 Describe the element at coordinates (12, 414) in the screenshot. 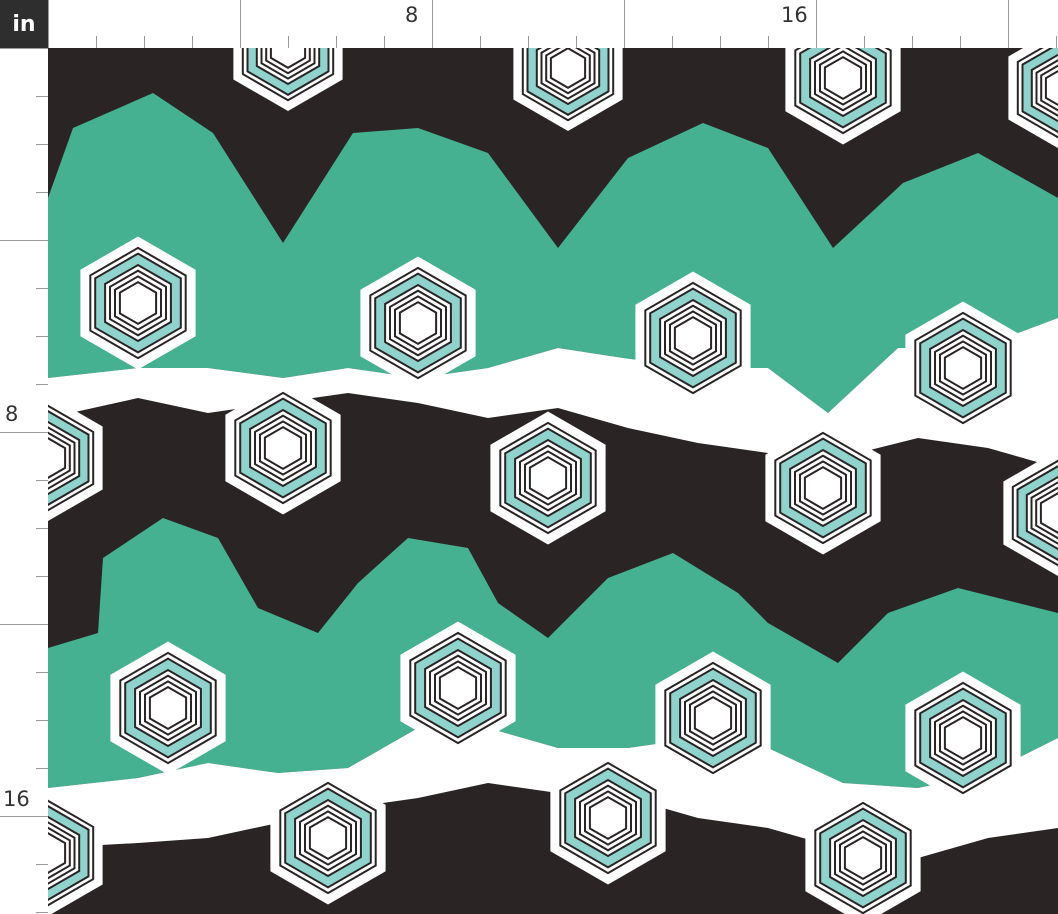

I see `left-ruler-label-8: 8` at that location.